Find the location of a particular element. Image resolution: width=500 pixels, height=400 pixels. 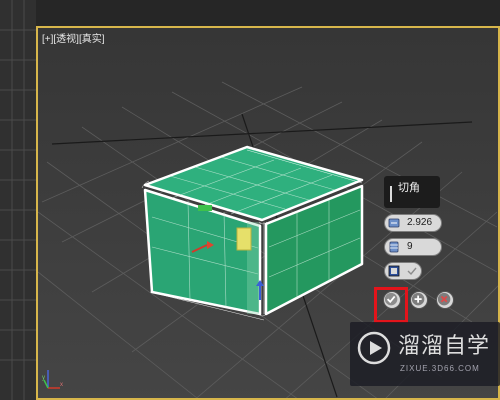

chamfer-amount-field: 2.926 is located at coordinates (413, 223).